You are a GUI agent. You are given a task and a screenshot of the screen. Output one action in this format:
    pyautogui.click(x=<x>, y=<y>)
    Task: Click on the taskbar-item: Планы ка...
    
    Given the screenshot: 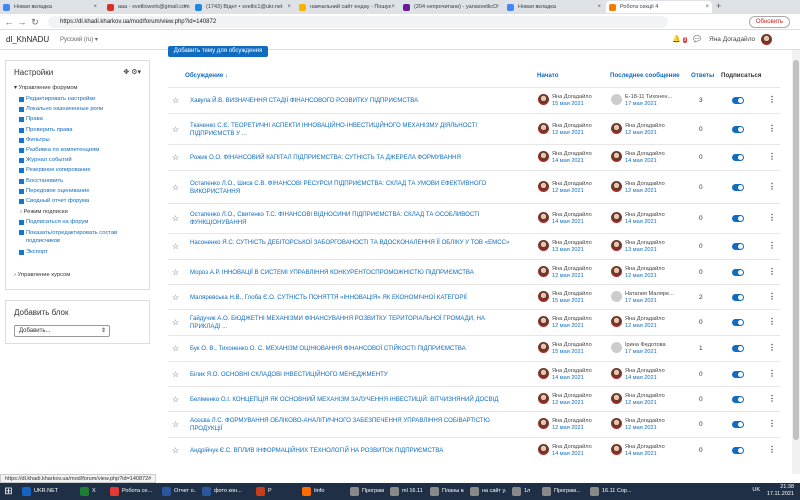 What is the action you would take?
    pyautogui.click(x=446, y=491)
    